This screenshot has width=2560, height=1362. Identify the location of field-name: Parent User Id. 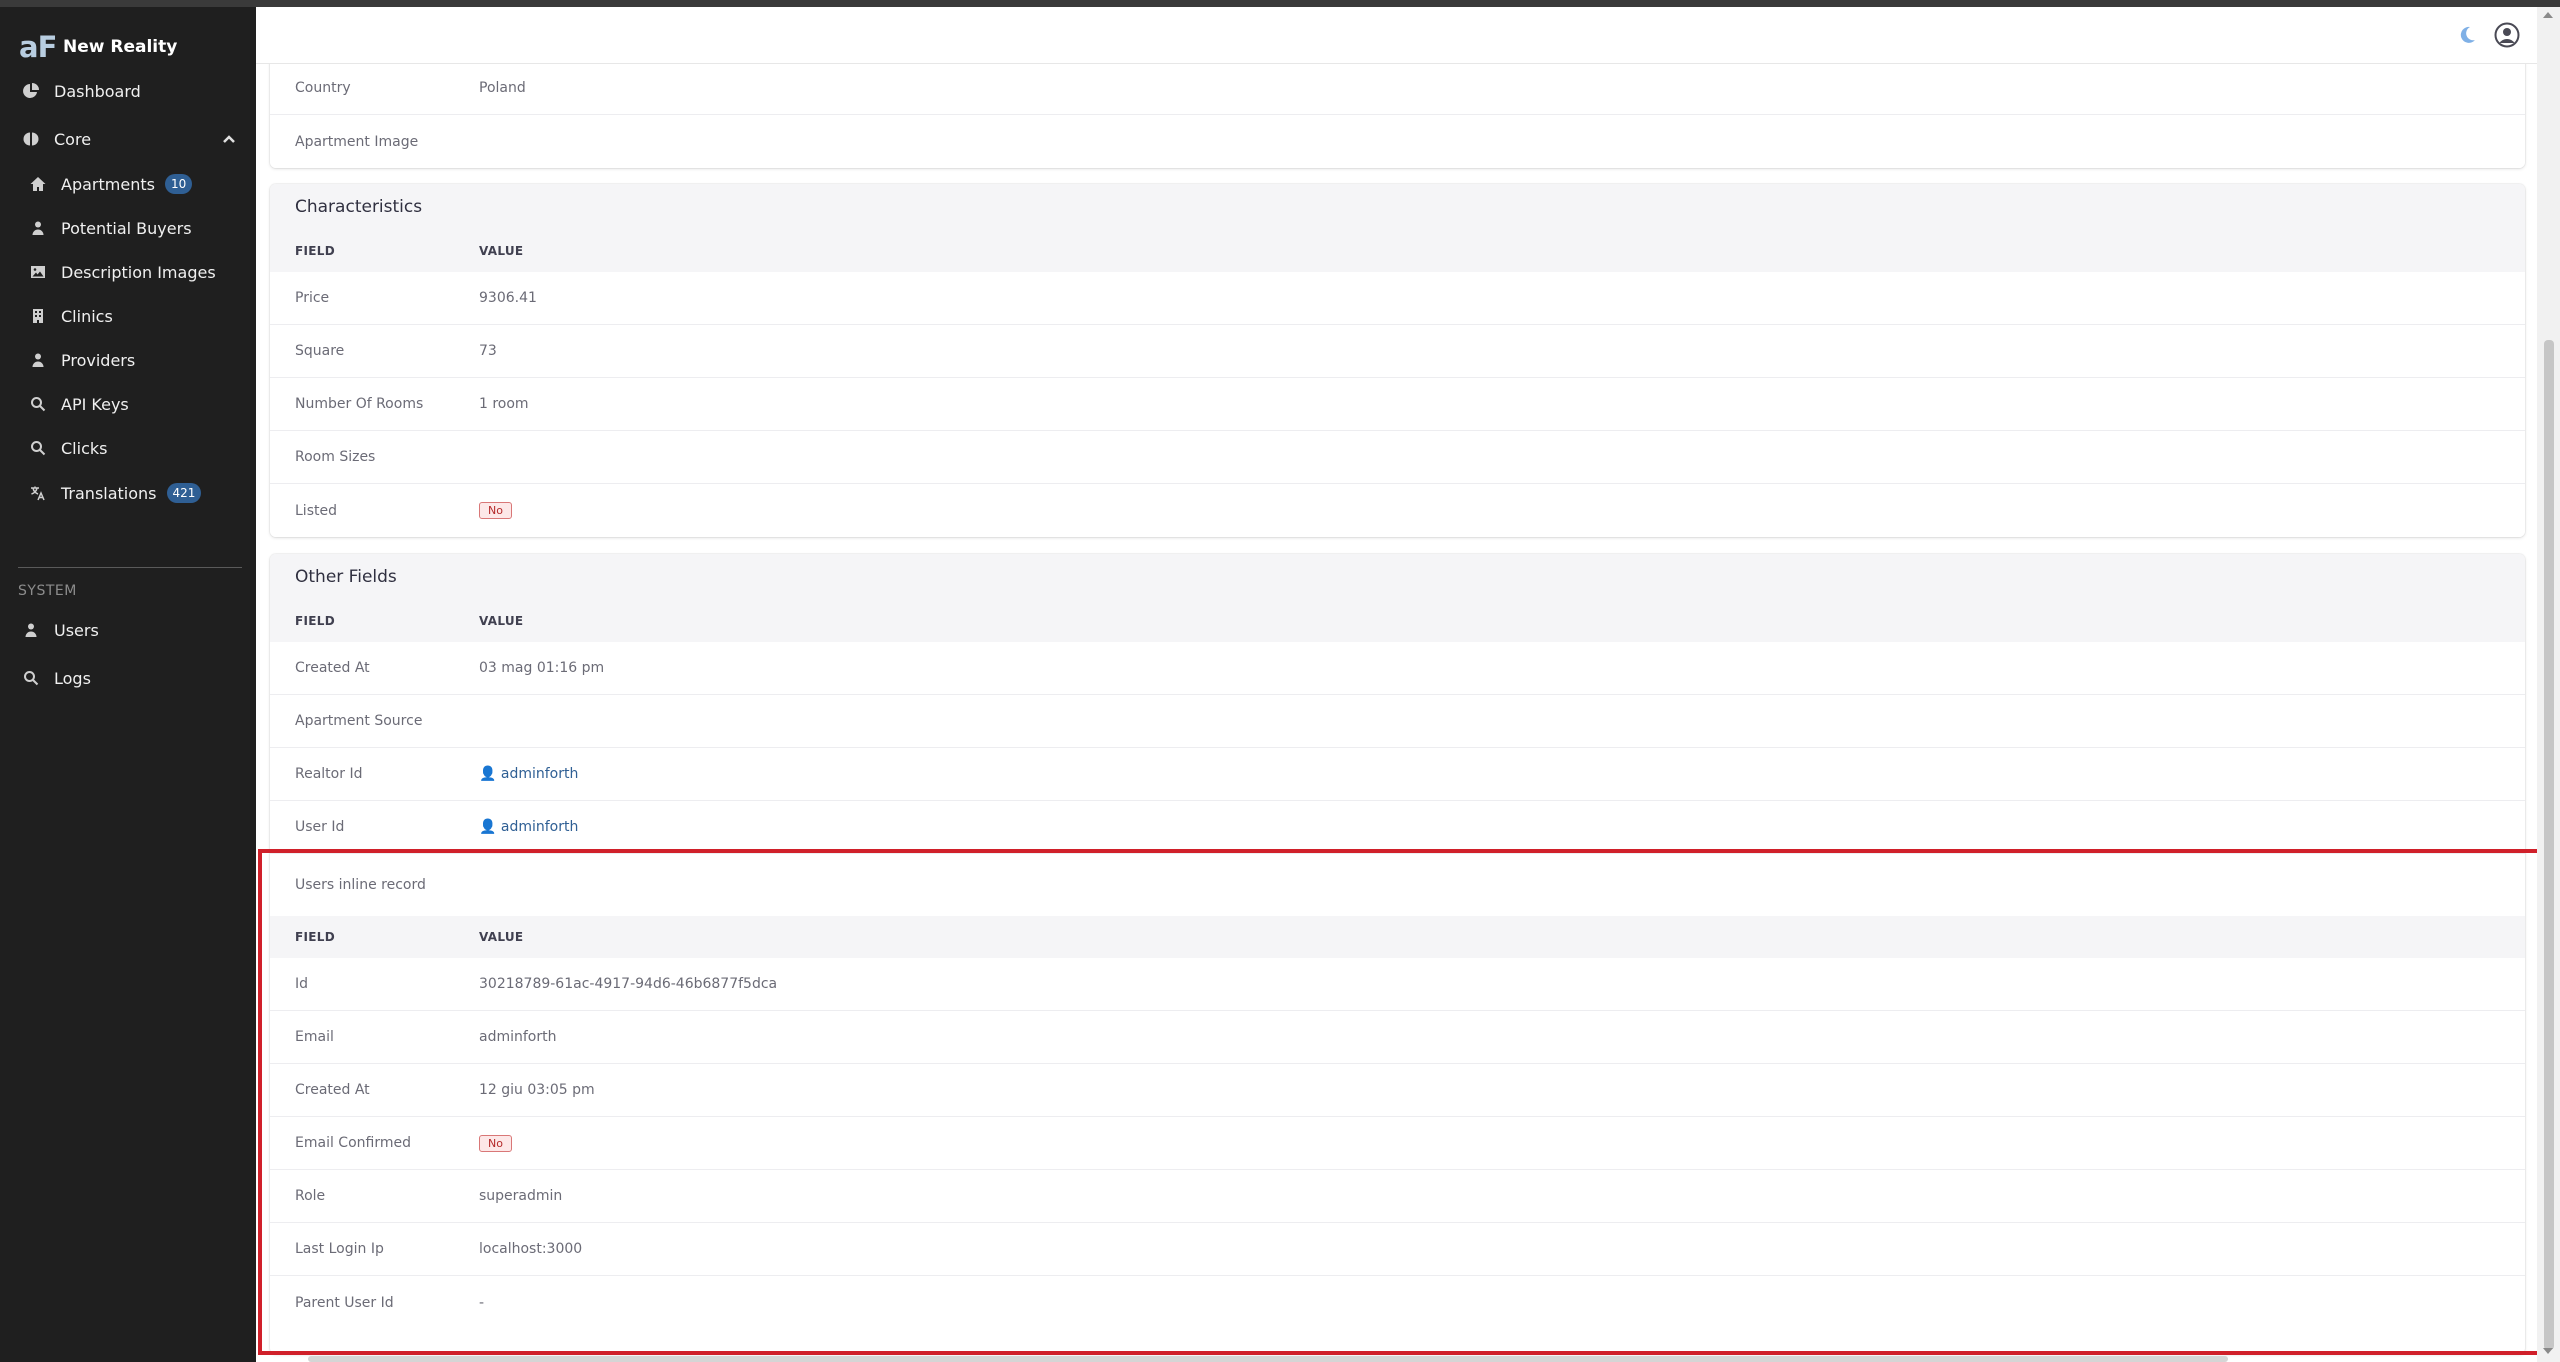
(344, 1302).